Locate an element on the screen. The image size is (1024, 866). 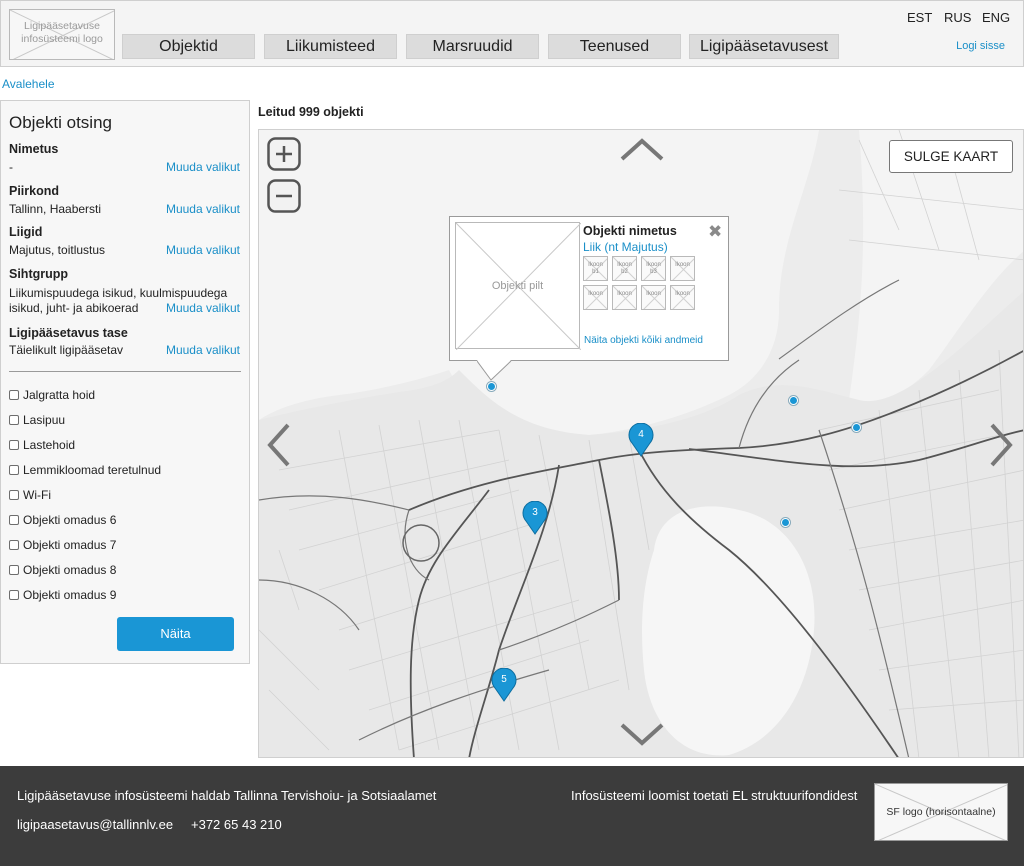
site-logo: Ligipääsetavuse infosüsteemi logo is located at coordinates (62, 34).